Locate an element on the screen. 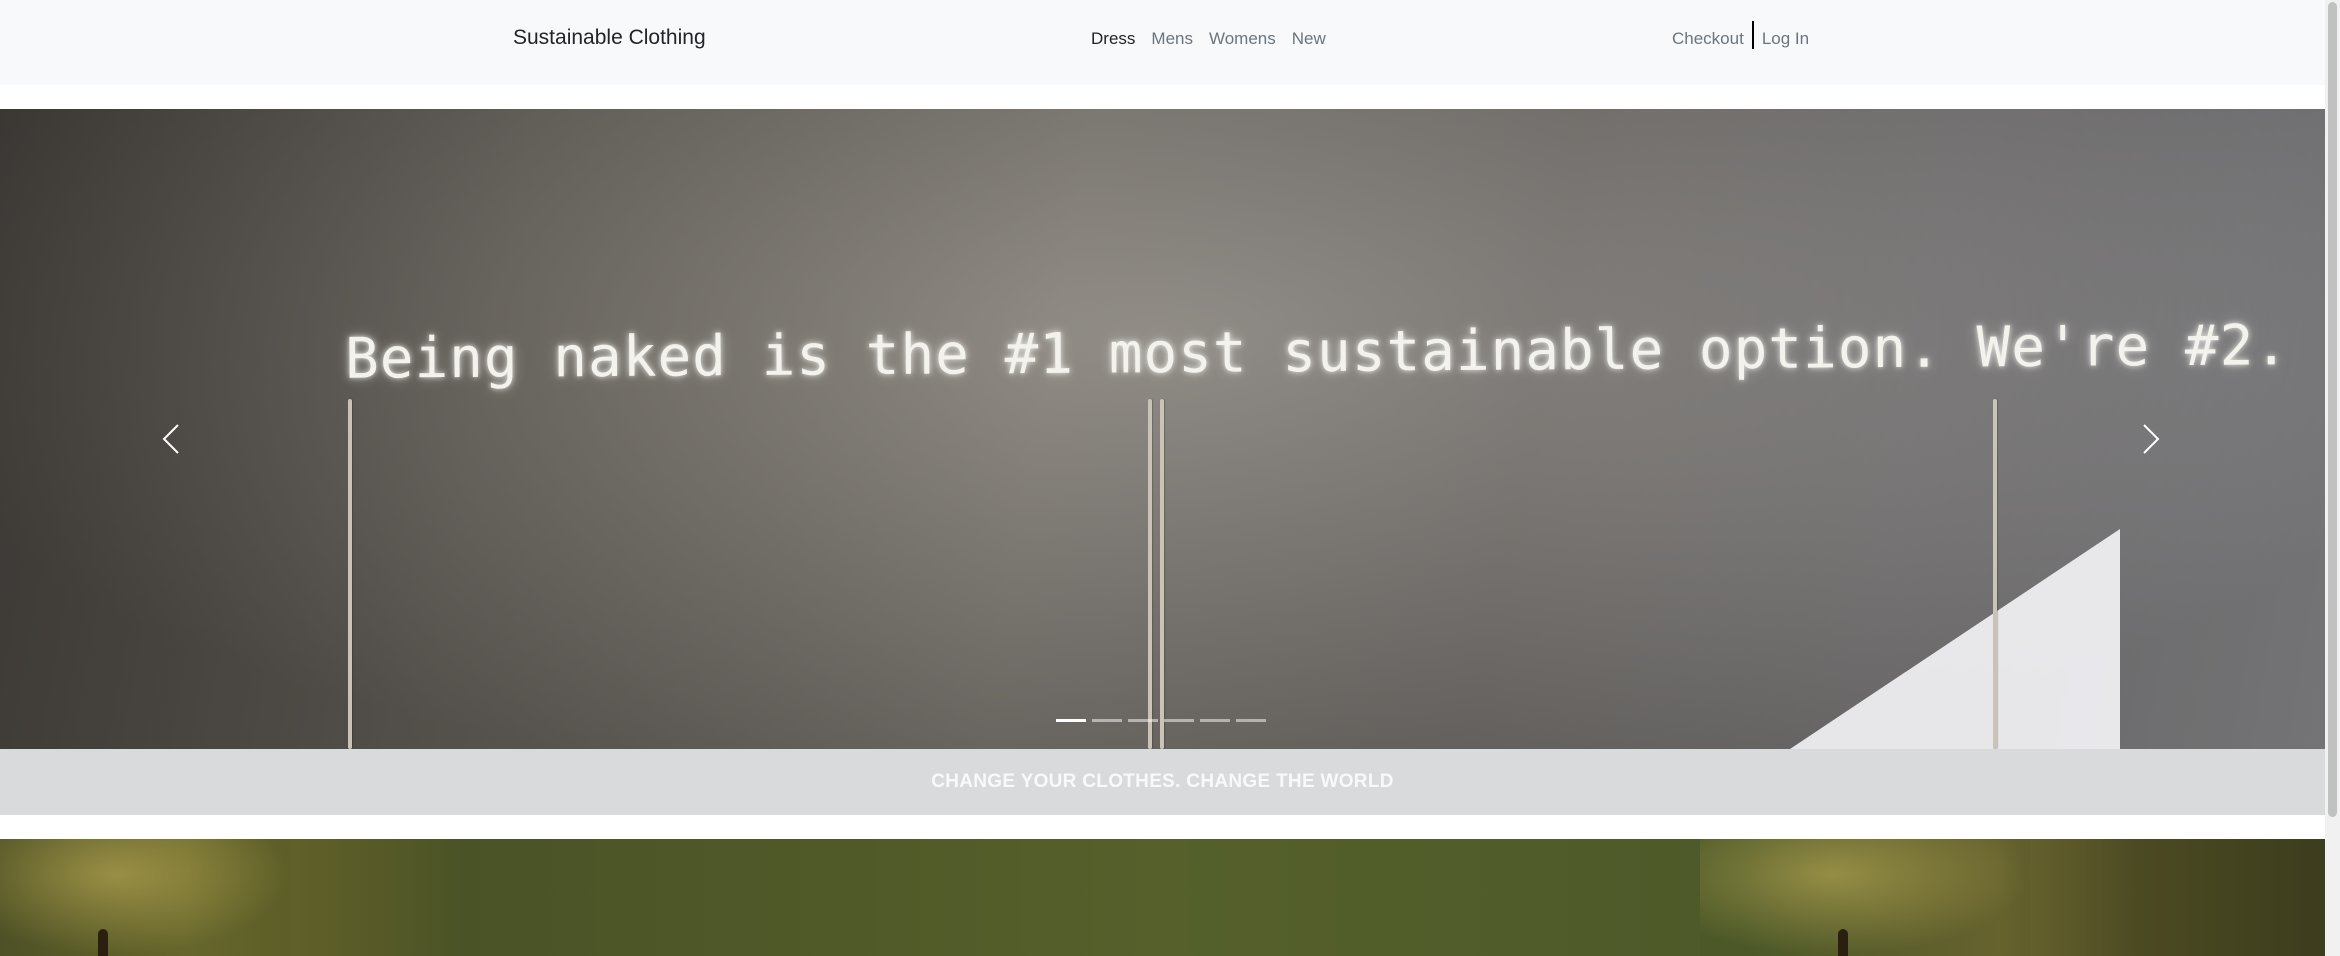 The height and width of the screenshot is (956, 2340). caption-text: CHANGE YOUR CLOTHES. CHANGE THE WORLD is located at coordinates (1162, 781).